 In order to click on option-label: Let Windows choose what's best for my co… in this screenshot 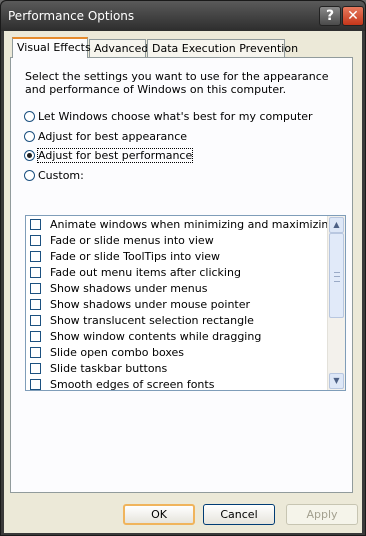, I will do `click(175, 116)`.